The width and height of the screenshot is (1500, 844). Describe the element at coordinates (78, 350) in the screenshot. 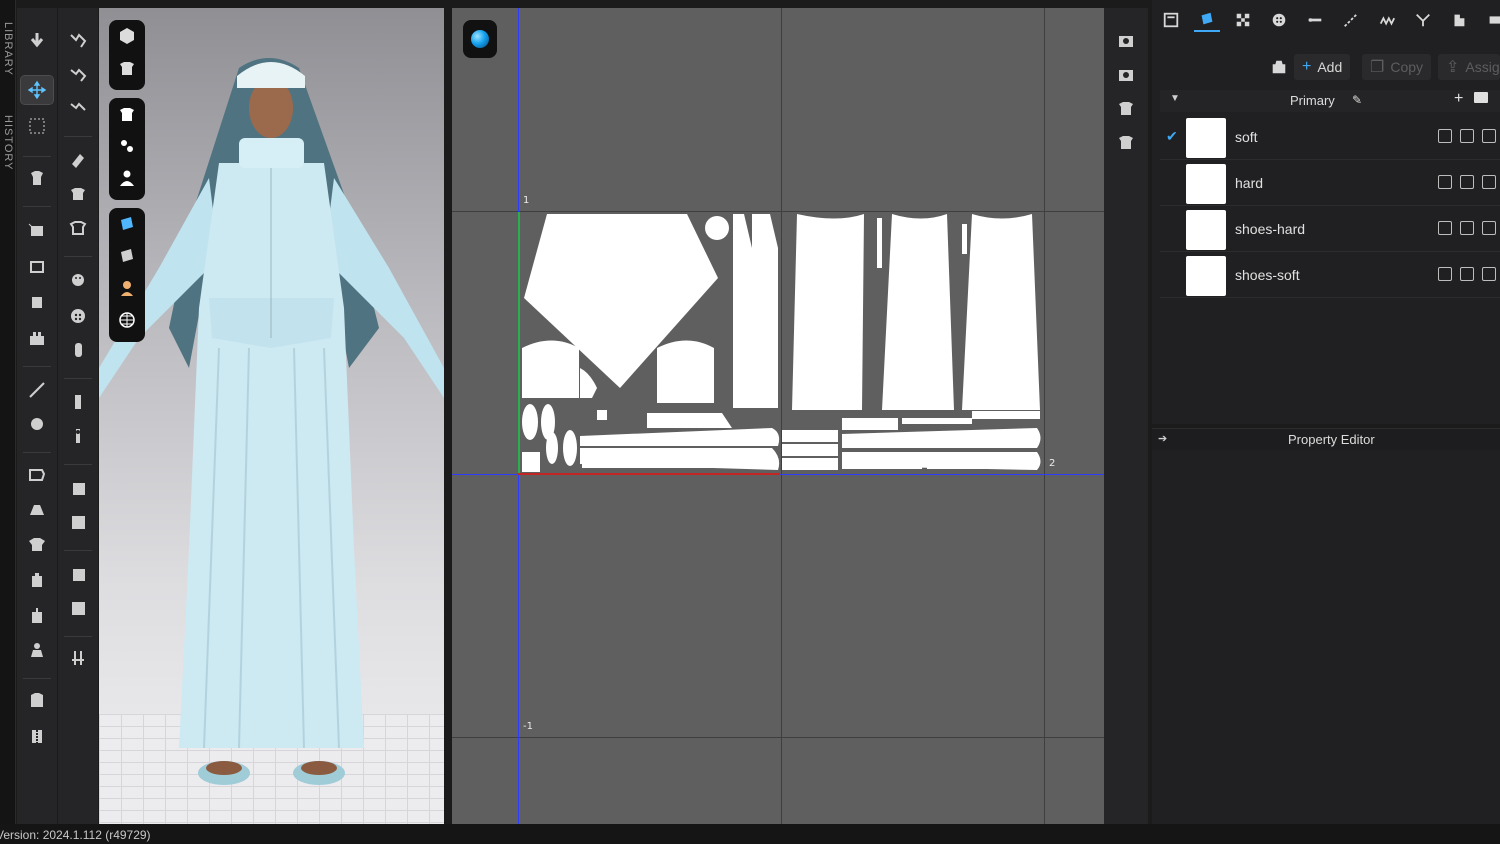

I see `buttonhole-icon` at that location.